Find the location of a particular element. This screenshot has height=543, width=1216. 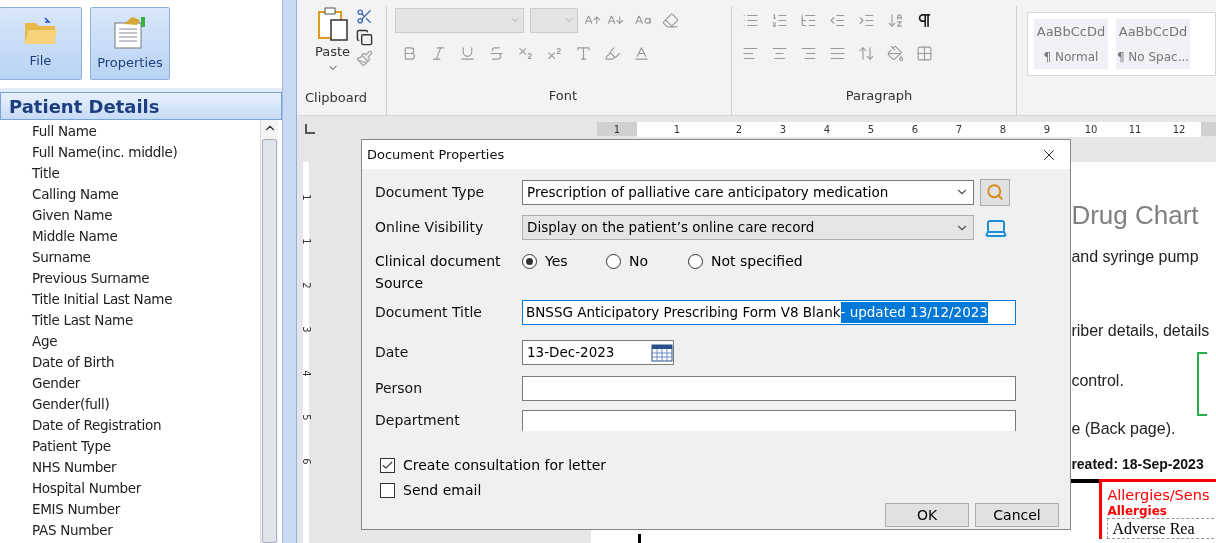

allergy-table: Adverse Rea is located at coordinates (1161, 528).